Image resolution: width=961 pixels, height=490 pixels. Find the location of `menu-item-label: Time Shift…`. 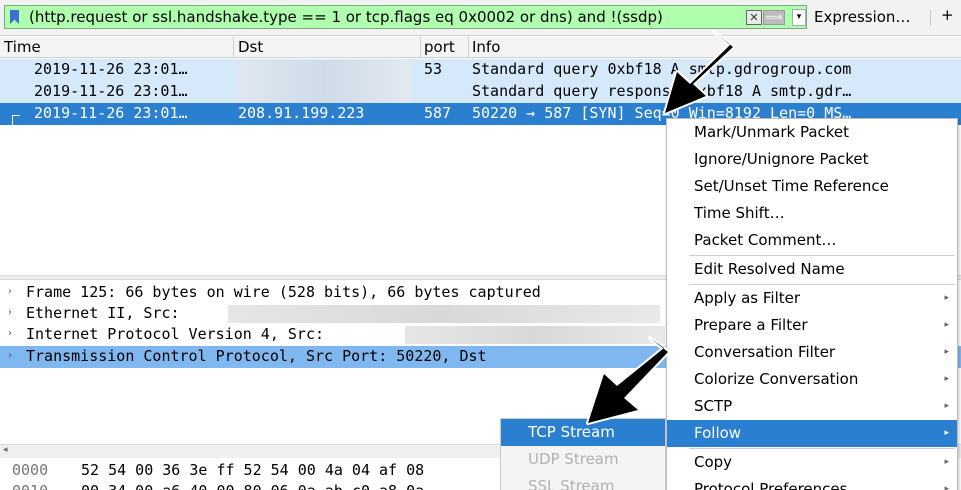

menu-item-label: Time Shift… is located at coordinates (739, 213).